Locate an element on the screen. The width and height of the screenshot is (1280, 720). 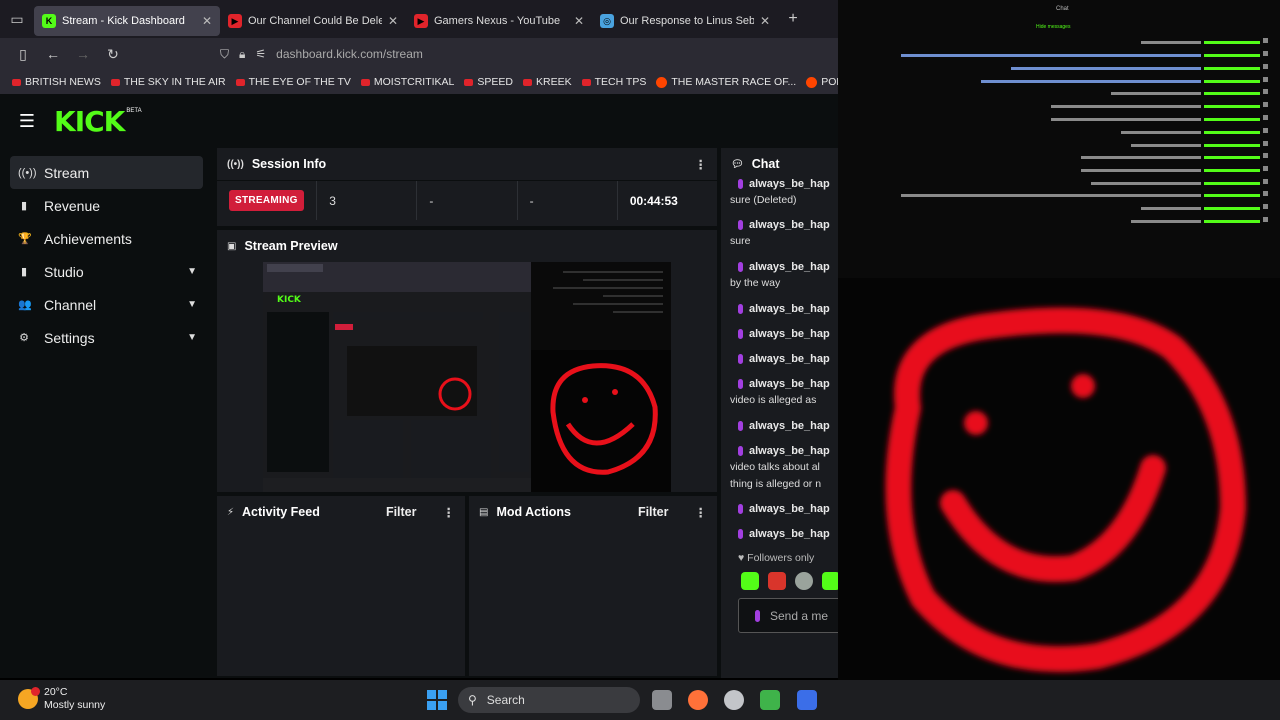
browser-tab: K Stream - Kick Dashboard ✕ is located at coordinates (127, 21).